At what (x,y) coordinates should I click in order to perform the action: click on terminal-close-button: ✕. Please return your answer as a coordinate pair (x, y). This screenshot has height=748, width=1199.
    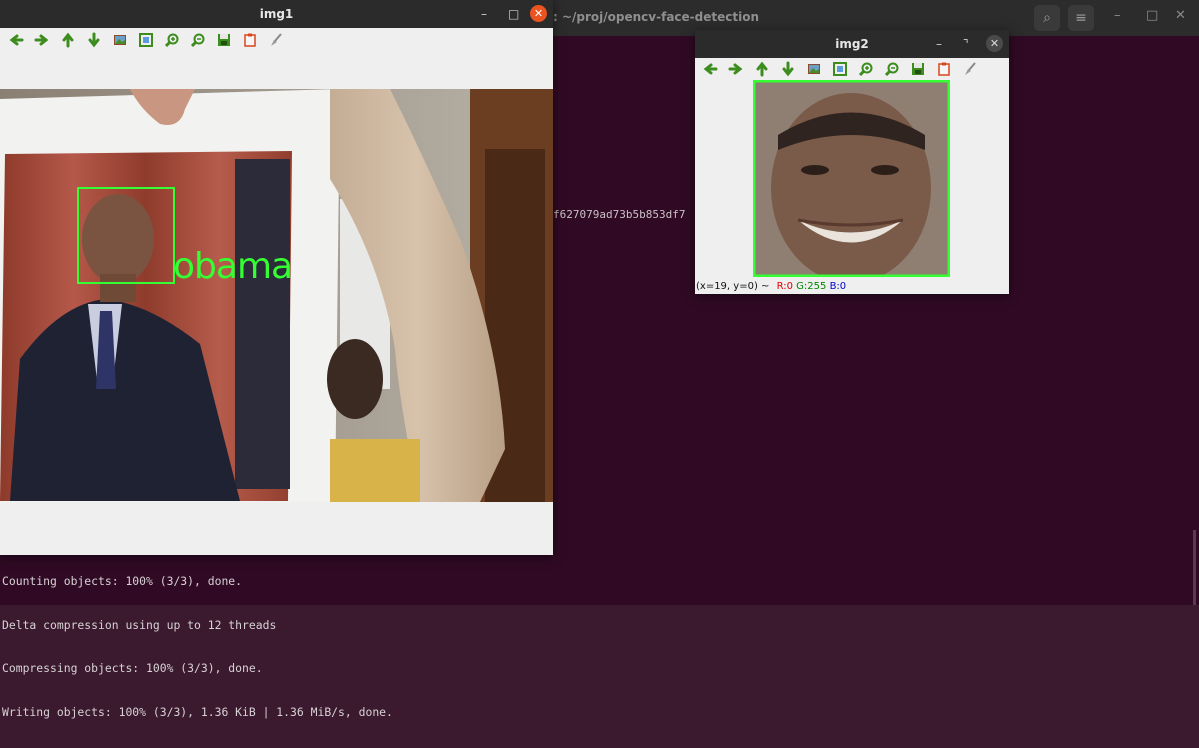
    Looking at the image, I should click on (1180, 15).